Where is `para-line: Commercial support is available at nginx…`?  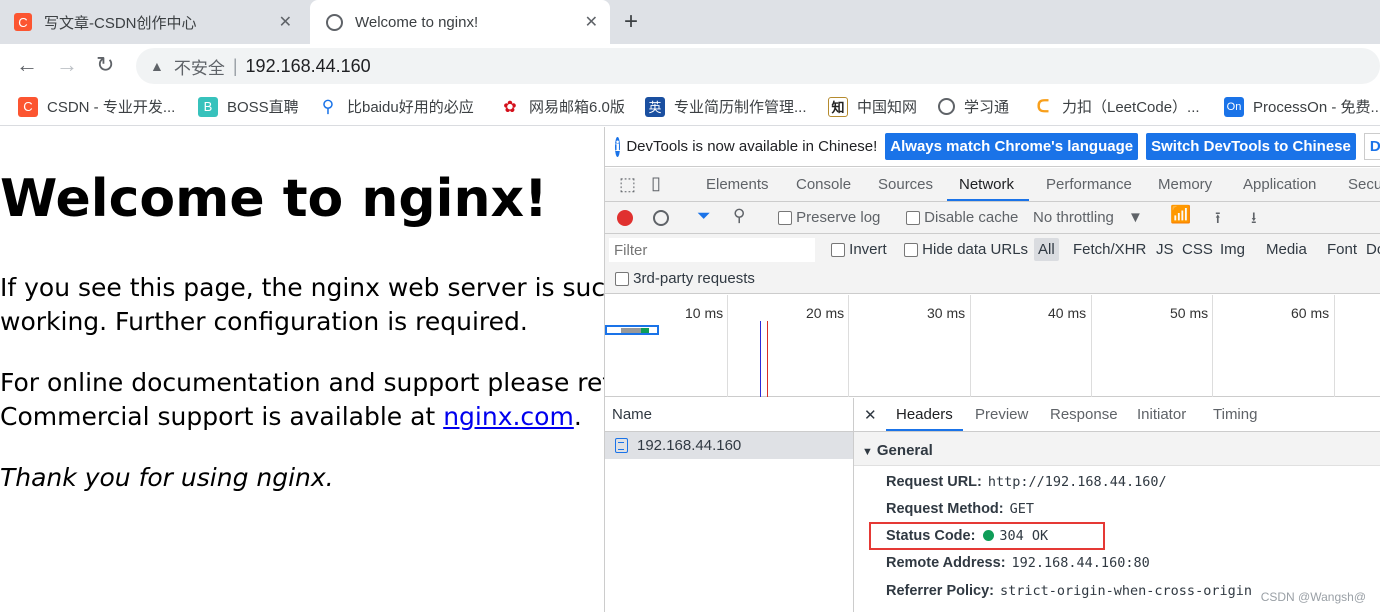 para-line: Commercial support is available at nginx… is located at coordinates (291, 417).